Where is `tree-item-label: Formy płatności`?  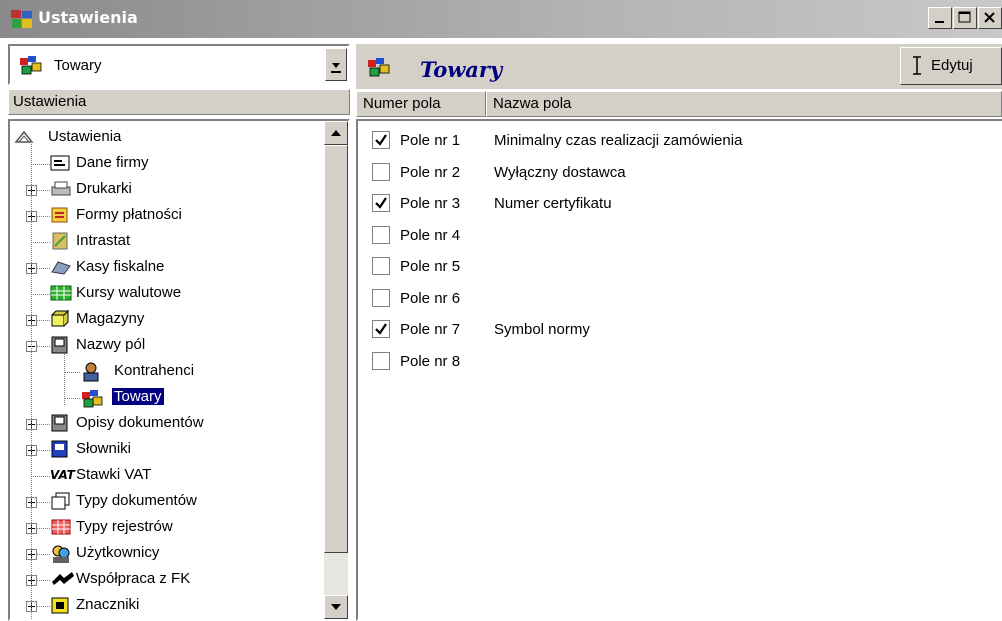 tree-item-label: Formy płatności is located at coordinates (129, 214).